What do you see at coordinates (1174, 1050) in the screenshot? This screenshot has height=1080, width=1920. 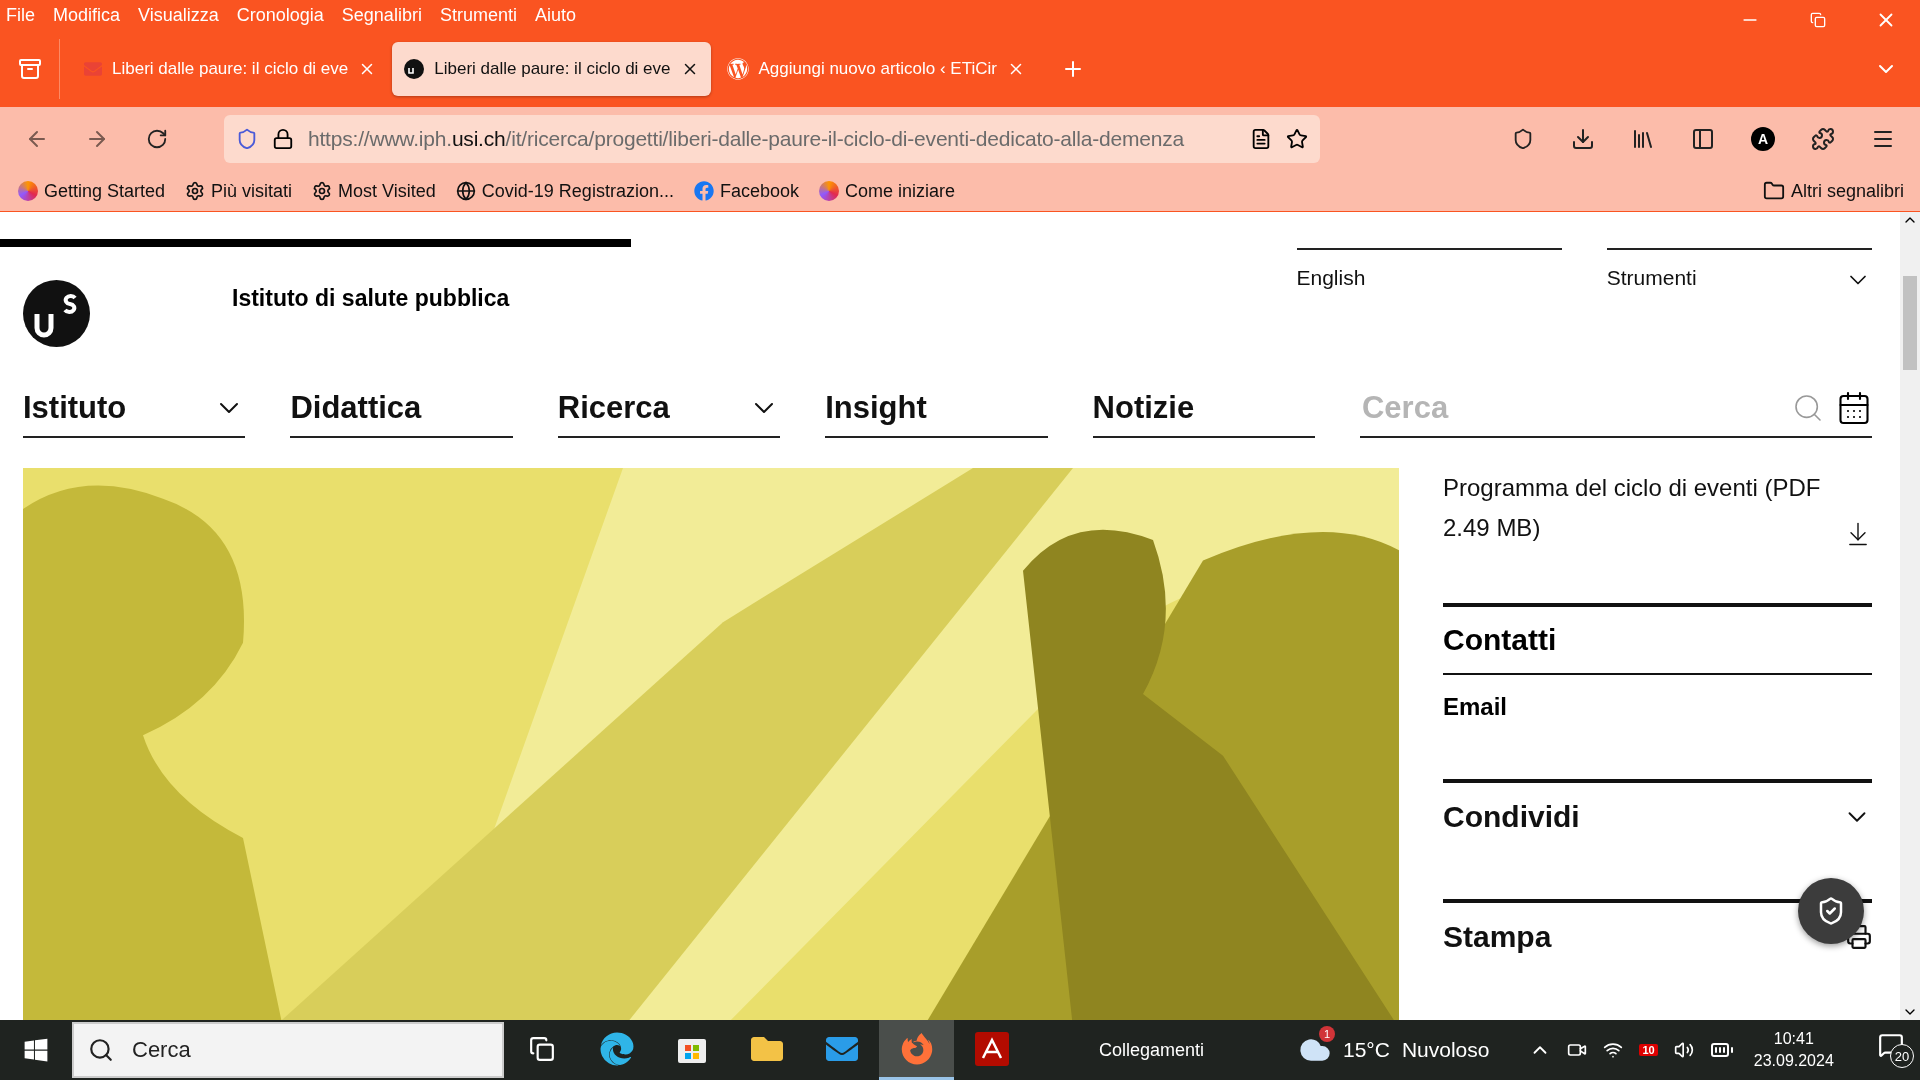 I see `links-label: Collegamenti` at bounding box center [1174, 1050].